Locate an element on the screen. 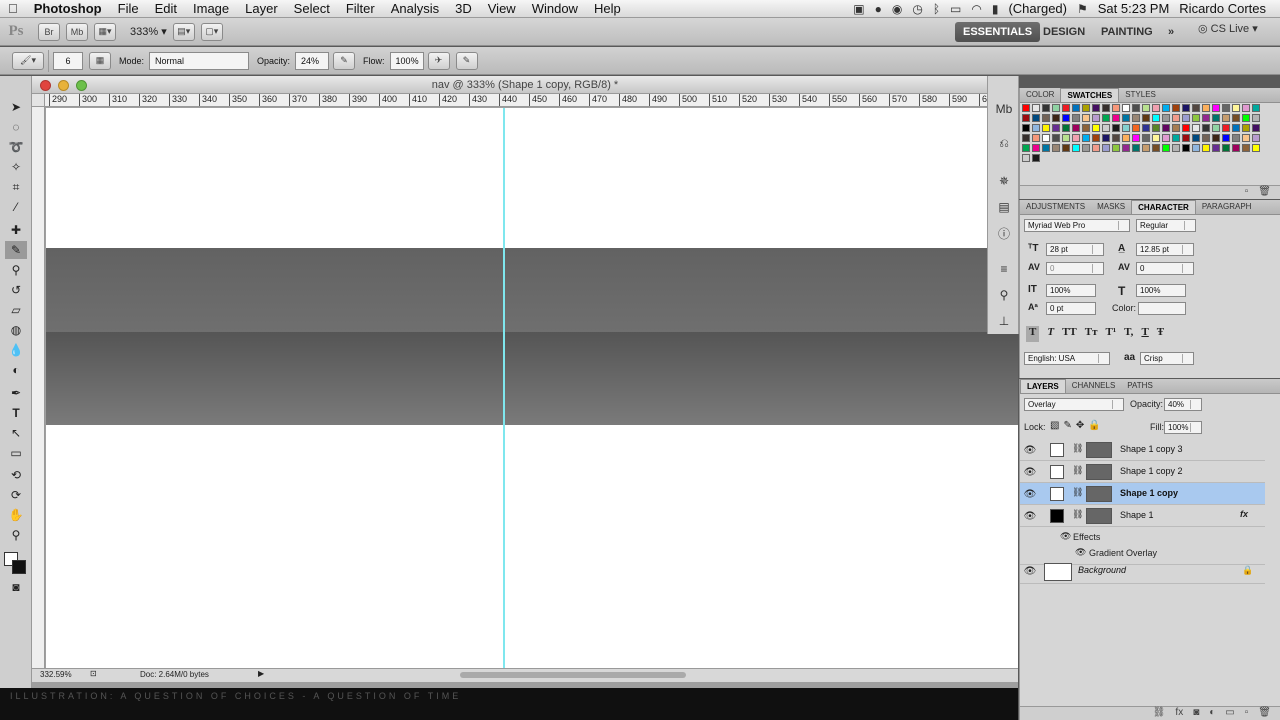 Image resolution: width=1280 pixels, height=720 pixels. lock-options-icons: ▧✎✥🔒 is located at coordinates (1077, 425).